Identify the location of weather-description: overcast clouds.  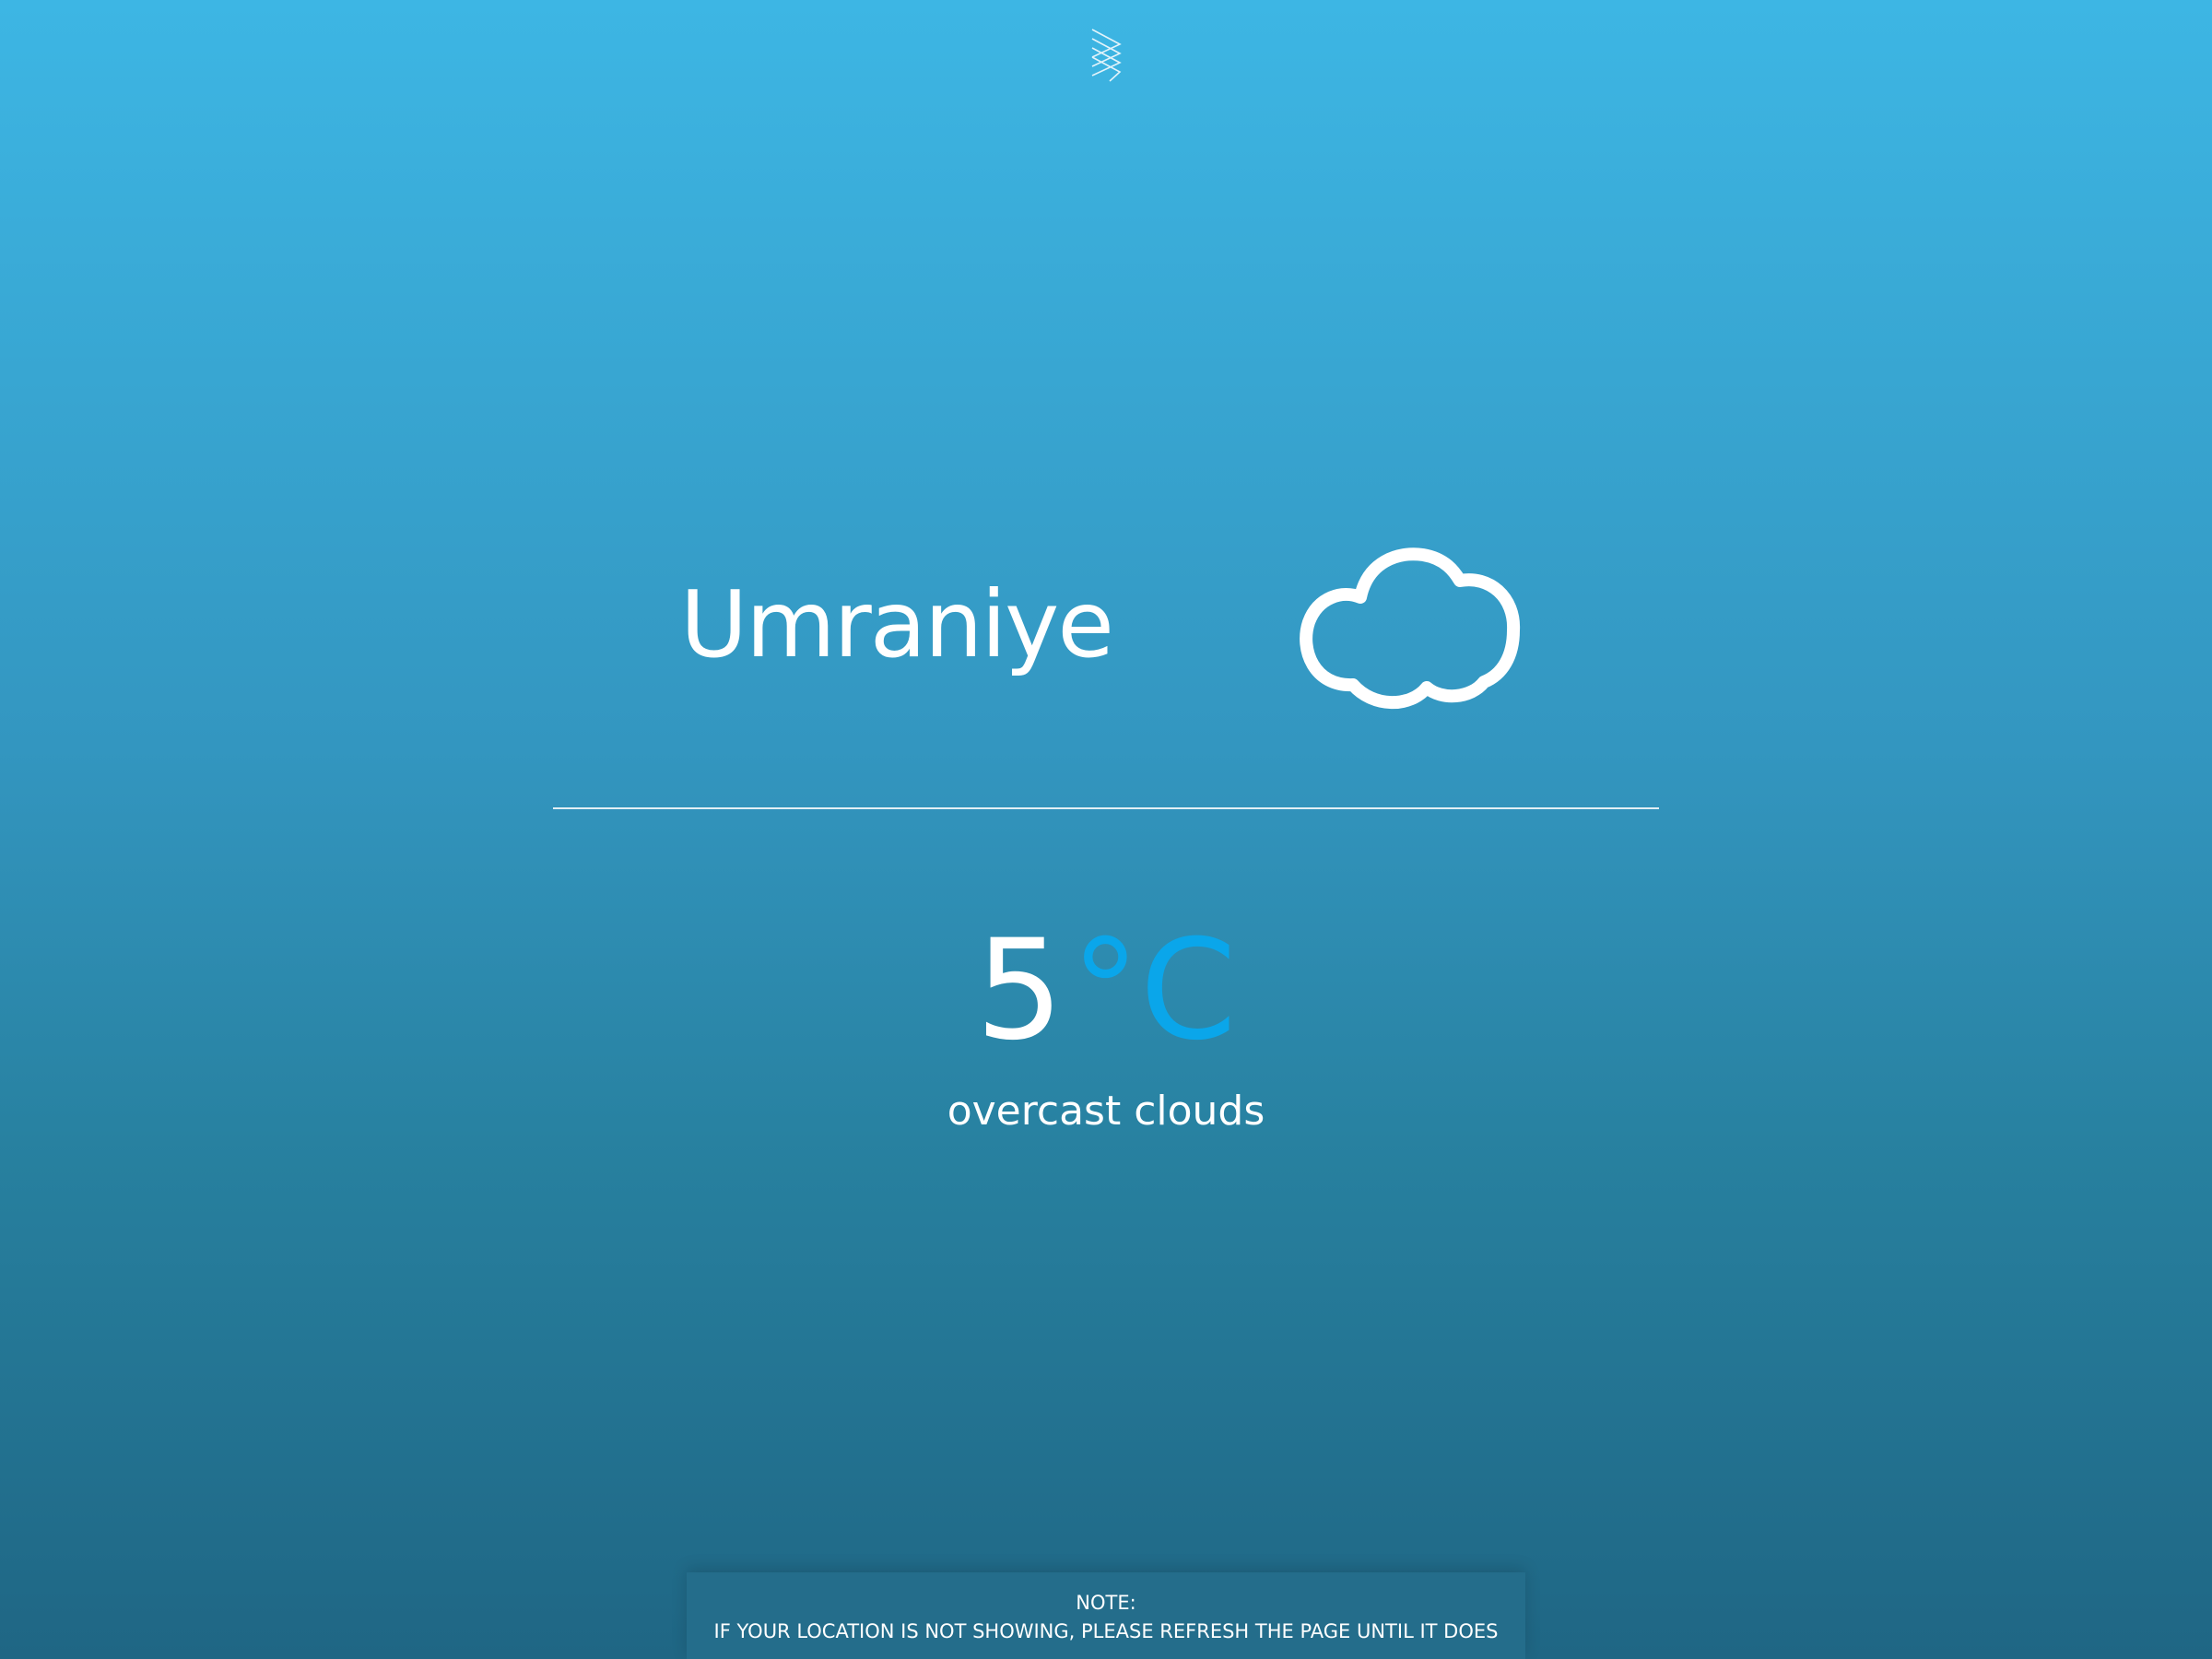
(1106, 1111).